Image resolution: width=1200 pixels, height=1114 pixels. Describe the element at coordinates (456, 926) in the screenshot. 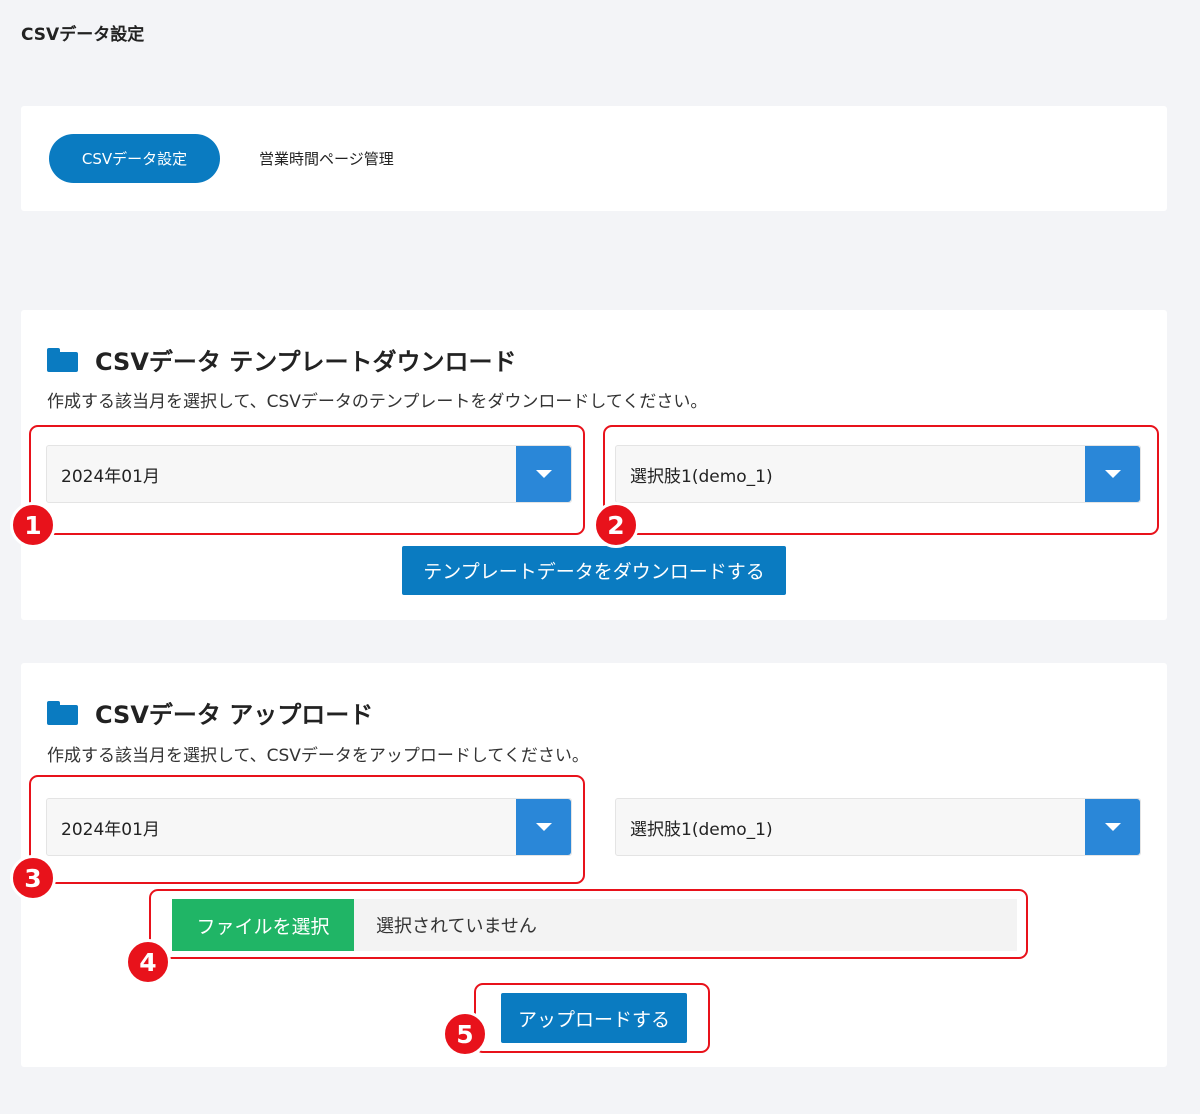

I see `file-status-text: 選択されていません` at that location.